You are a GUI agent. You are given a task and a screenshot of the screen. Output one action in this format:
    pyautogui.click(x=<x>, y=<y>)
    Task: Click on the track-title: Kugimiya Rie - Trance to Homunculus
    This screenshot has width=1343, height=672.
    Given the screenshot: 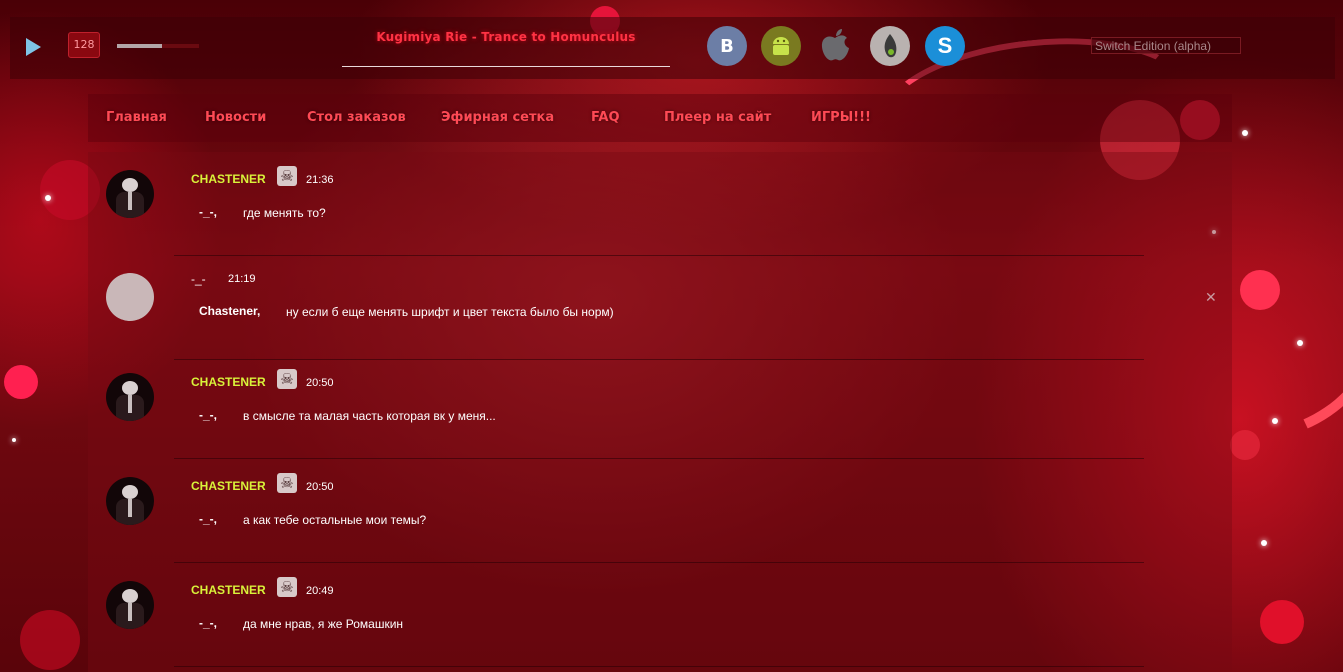 What is the action you would take?
    pyautogui.click(x=506, y=37)
    